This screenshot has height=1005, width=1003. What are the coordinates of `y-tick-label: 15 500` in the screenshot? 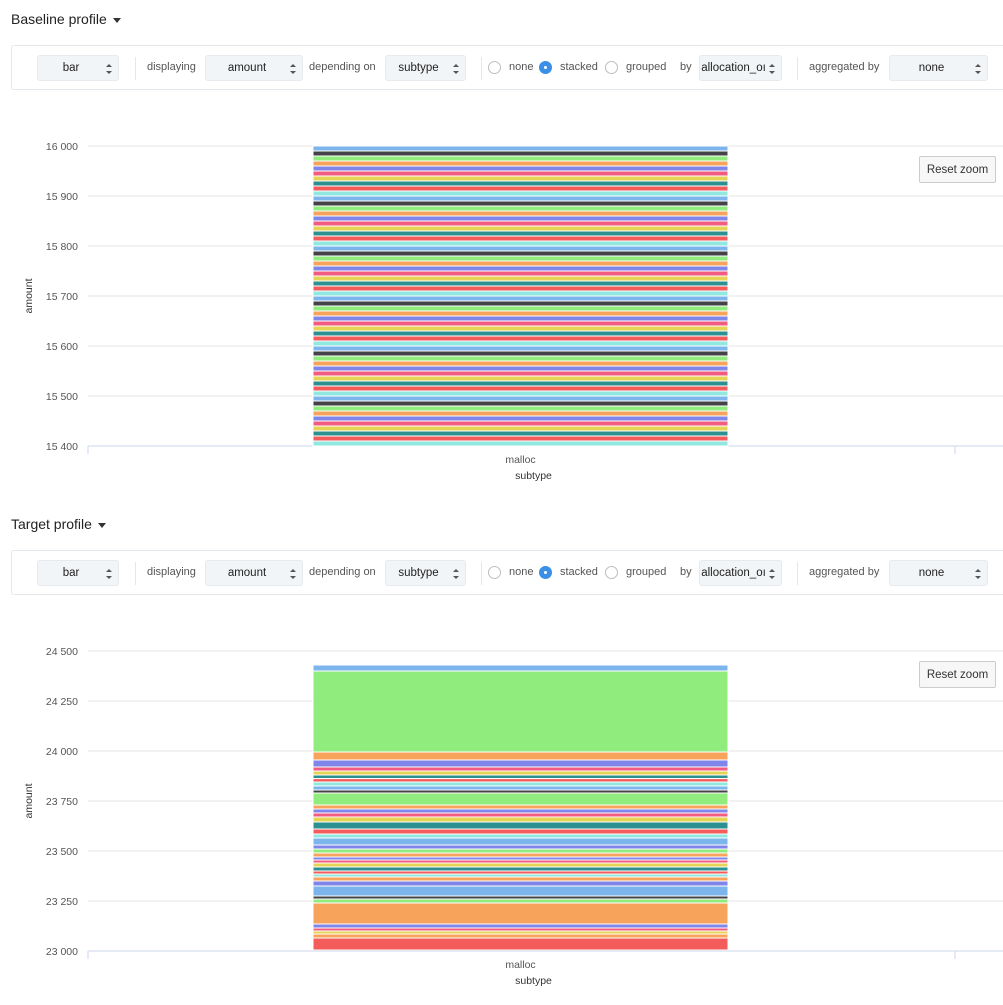 It's located at (62, 397).